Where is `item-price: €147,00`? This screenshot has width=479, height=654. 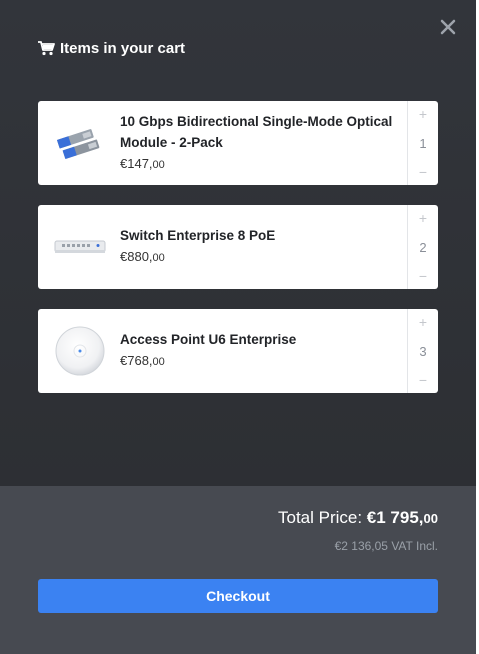 item-price: €147,00 is located at coordinates (142, 163).